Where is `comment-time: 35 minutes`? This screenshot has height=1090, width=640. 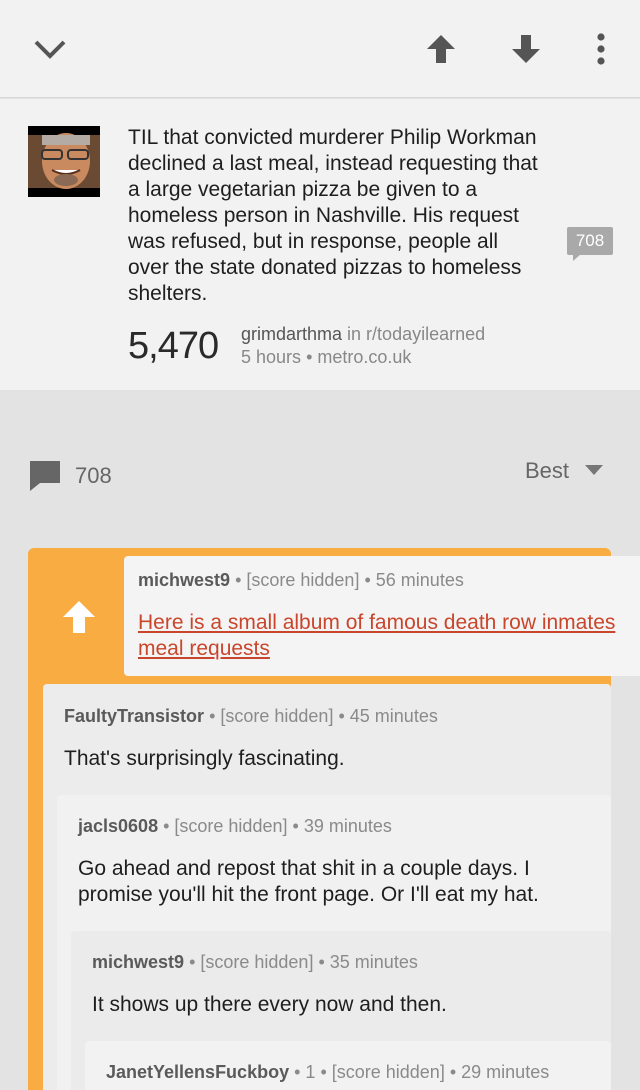
comment-time: 35 minutes is located at coordinates (373, 962).